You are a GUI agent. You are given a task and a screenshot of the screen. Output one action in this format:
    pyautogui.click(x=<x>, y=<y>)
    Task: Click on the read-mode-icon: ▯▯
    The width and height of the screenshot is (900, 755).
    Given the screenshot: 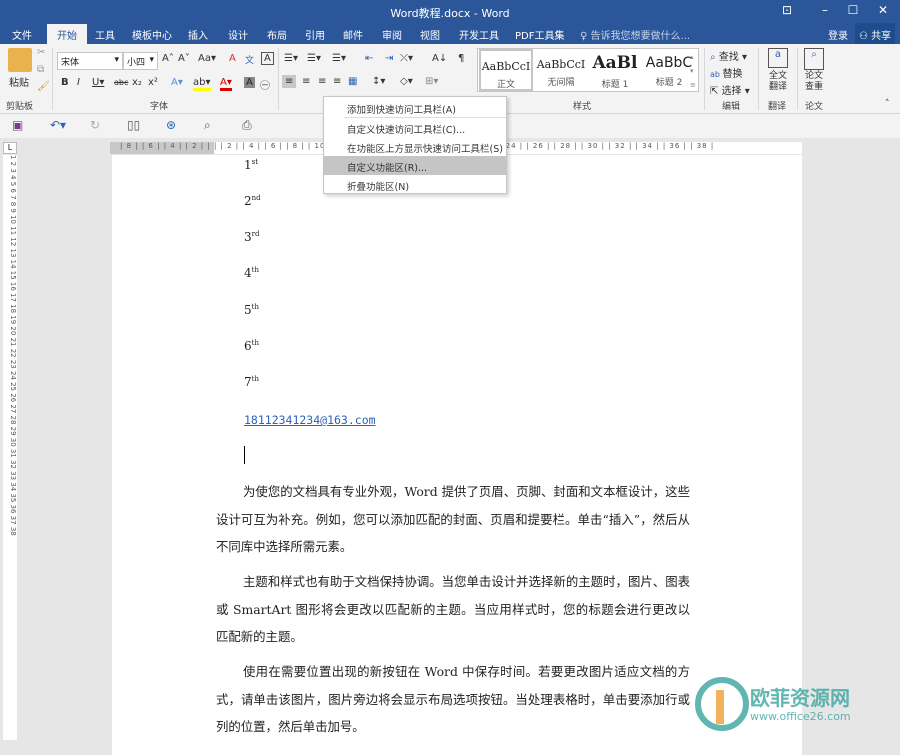 What is the action you would take?
    pyautogui.click(x=133, y=125)
    